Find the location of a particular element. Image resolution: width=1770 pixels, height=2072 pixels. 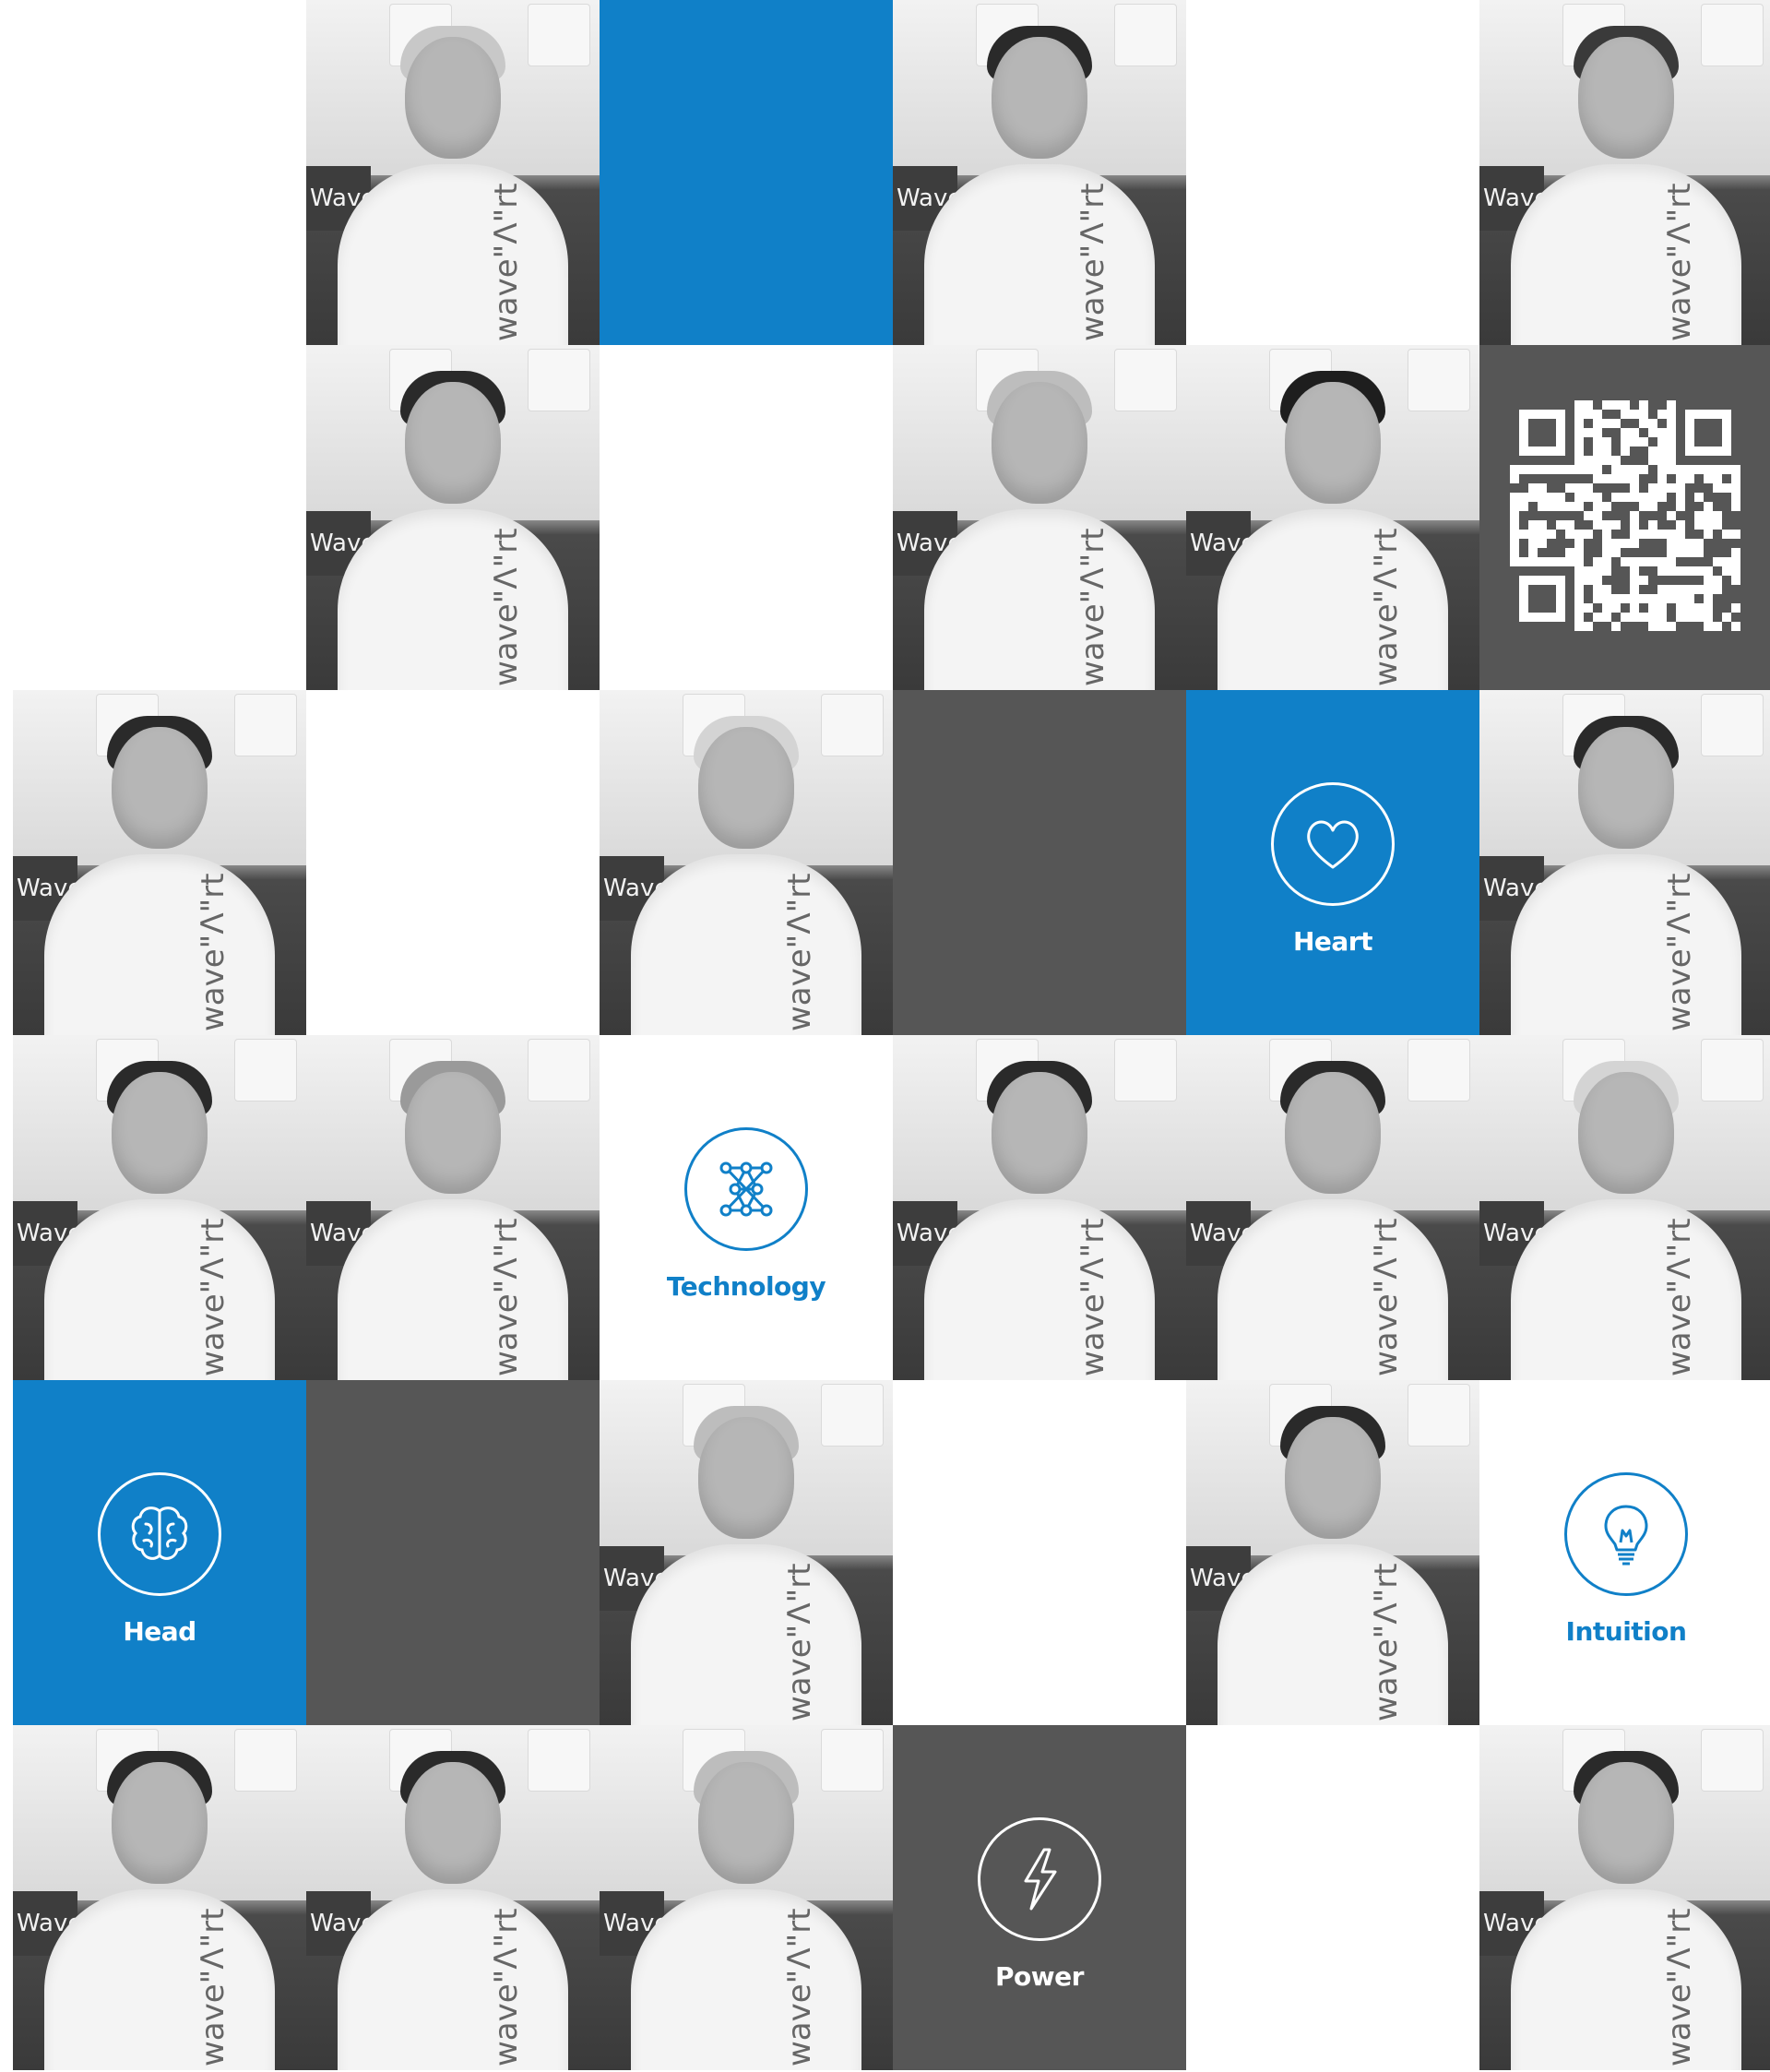

value-label: Technology is located at coordinates (746, 1286).